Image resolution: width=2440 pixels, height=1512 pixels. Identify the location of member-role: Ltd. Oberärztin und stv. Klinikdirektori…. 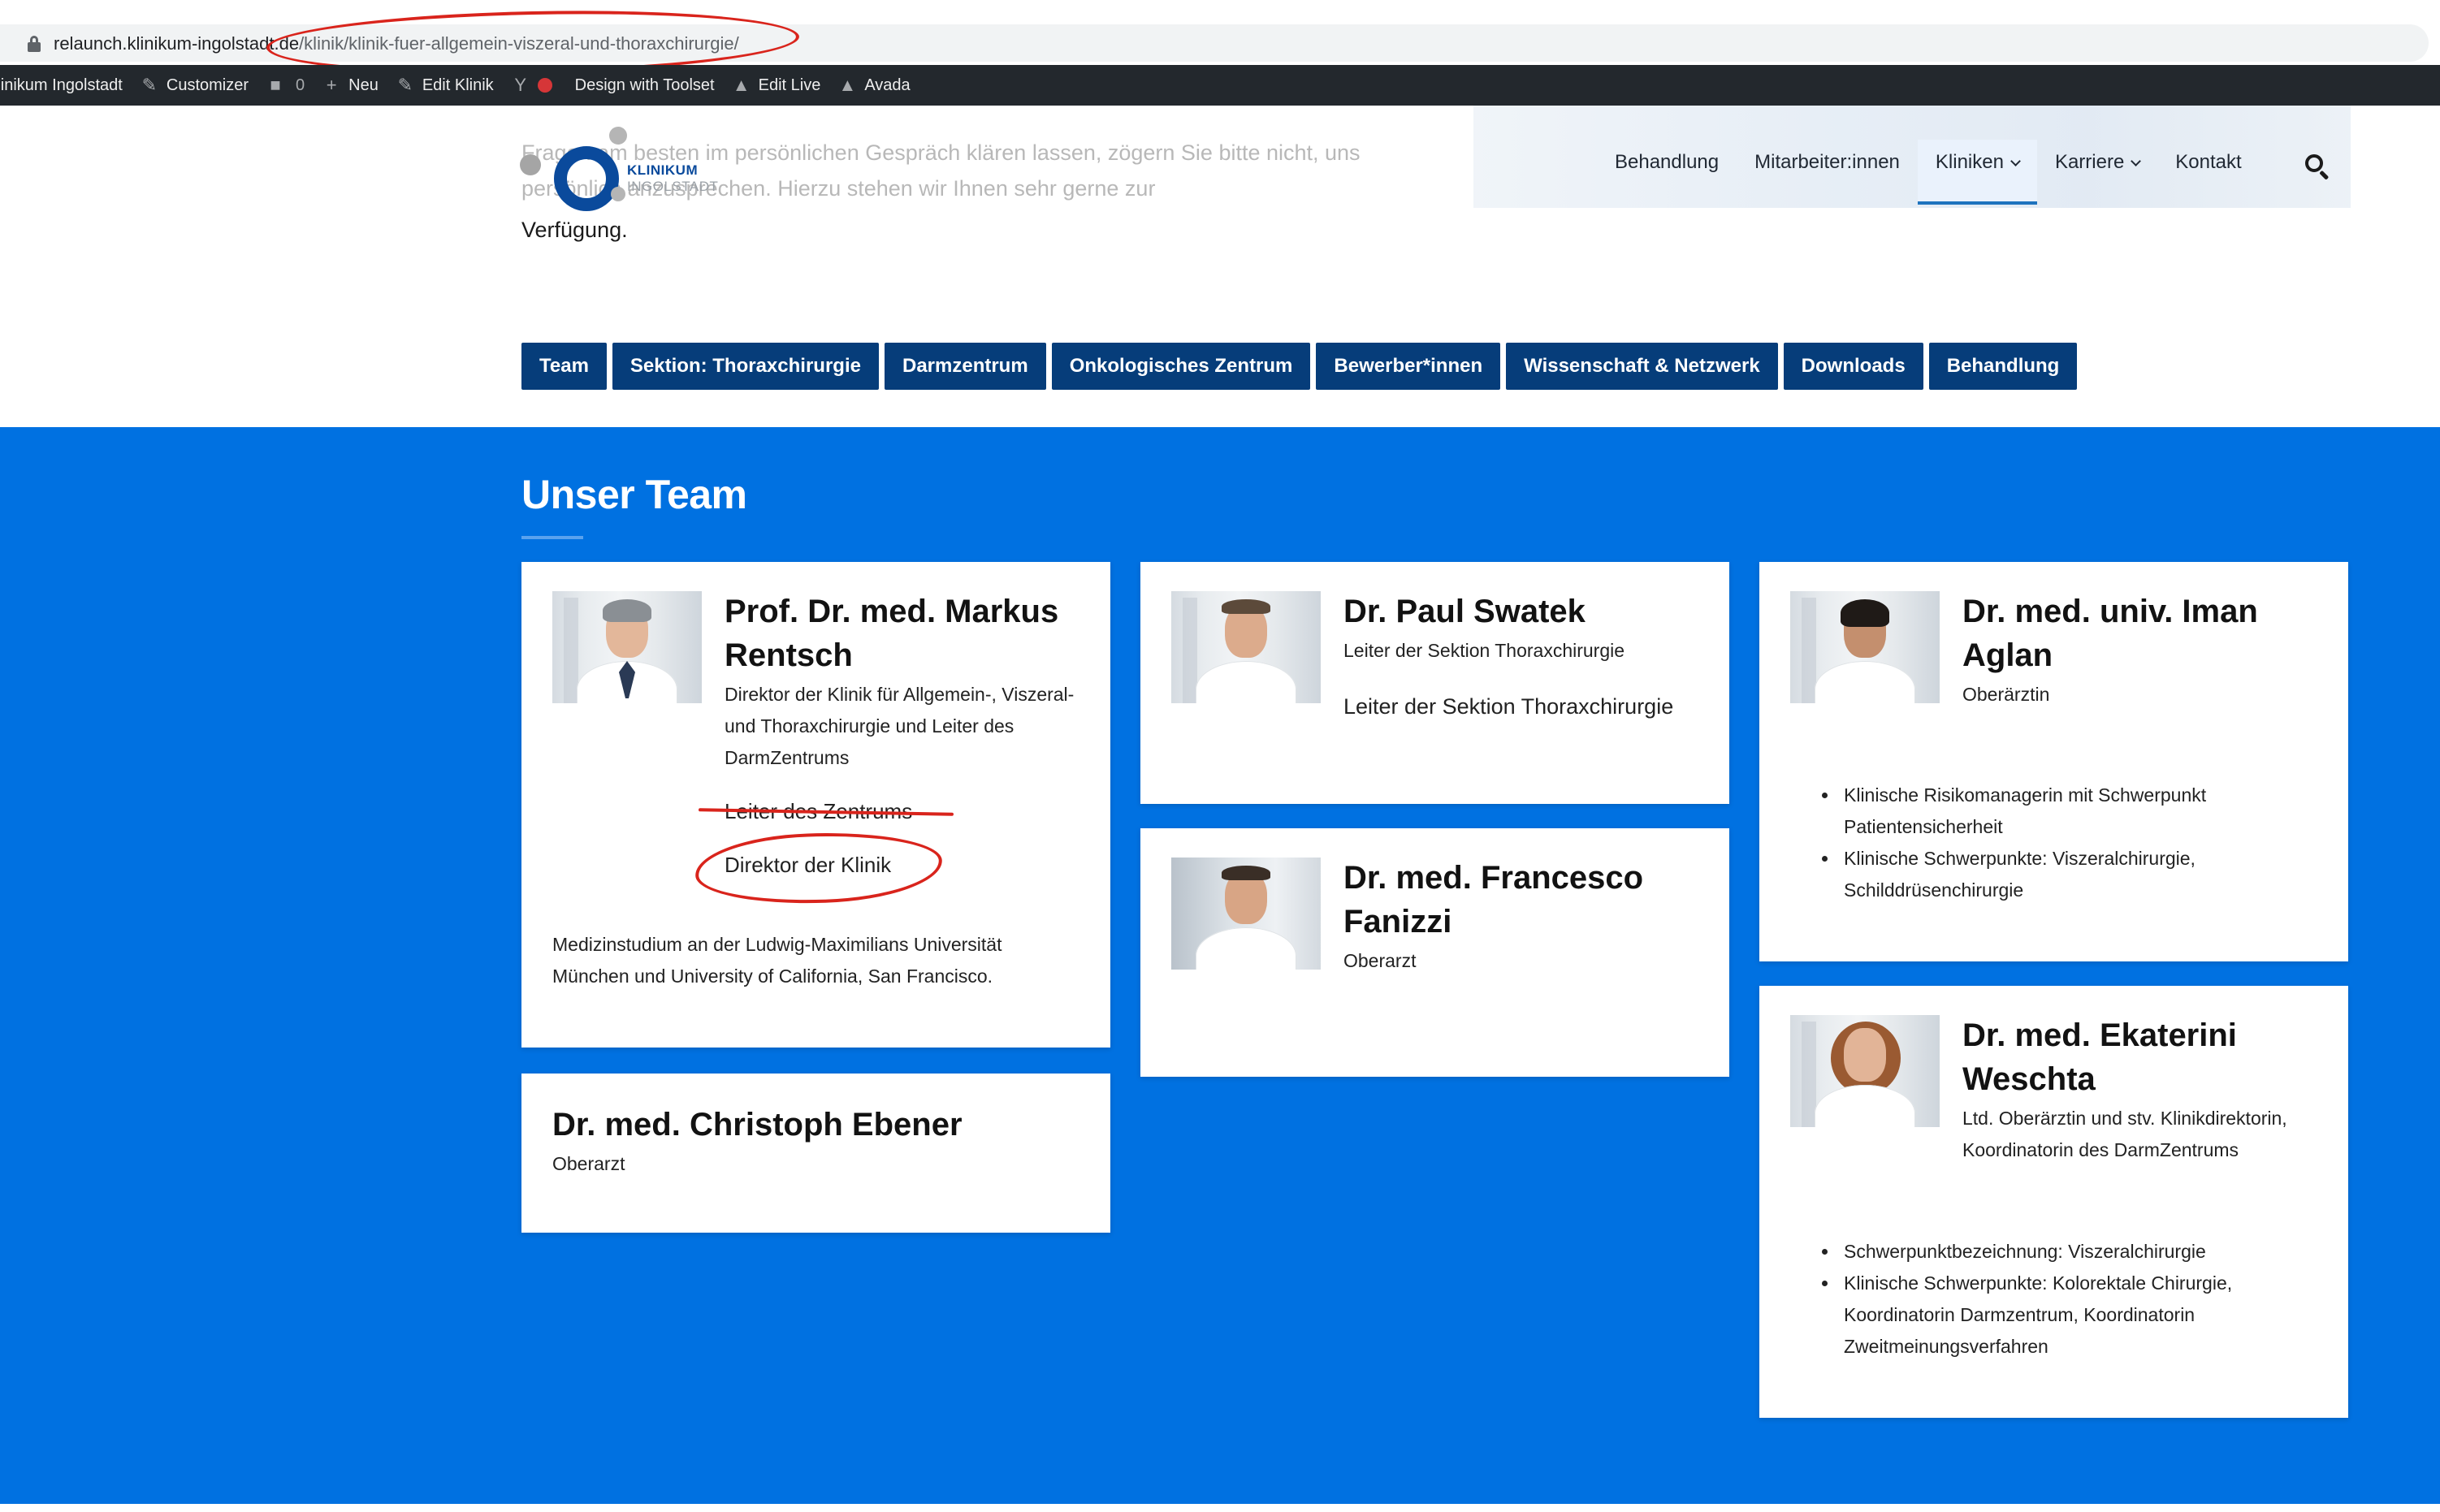
(2124, 1134).